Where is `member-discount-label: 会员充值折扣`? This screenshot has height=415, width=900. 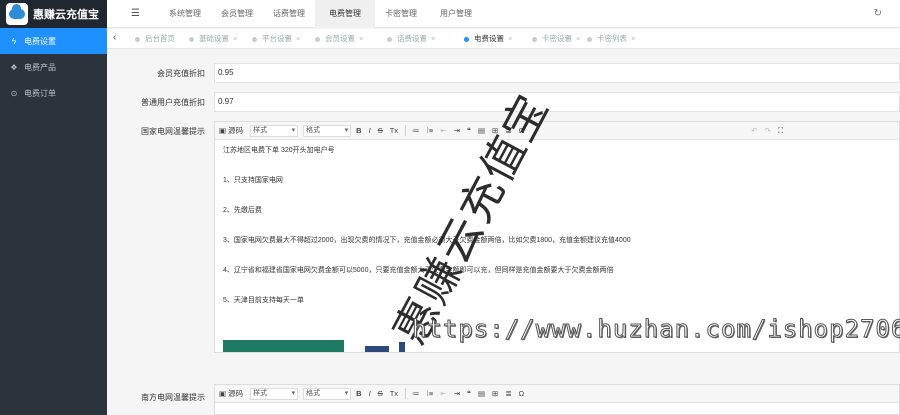 member-discount-label: 会员充值折扣 is located at coordinates (181, 73).